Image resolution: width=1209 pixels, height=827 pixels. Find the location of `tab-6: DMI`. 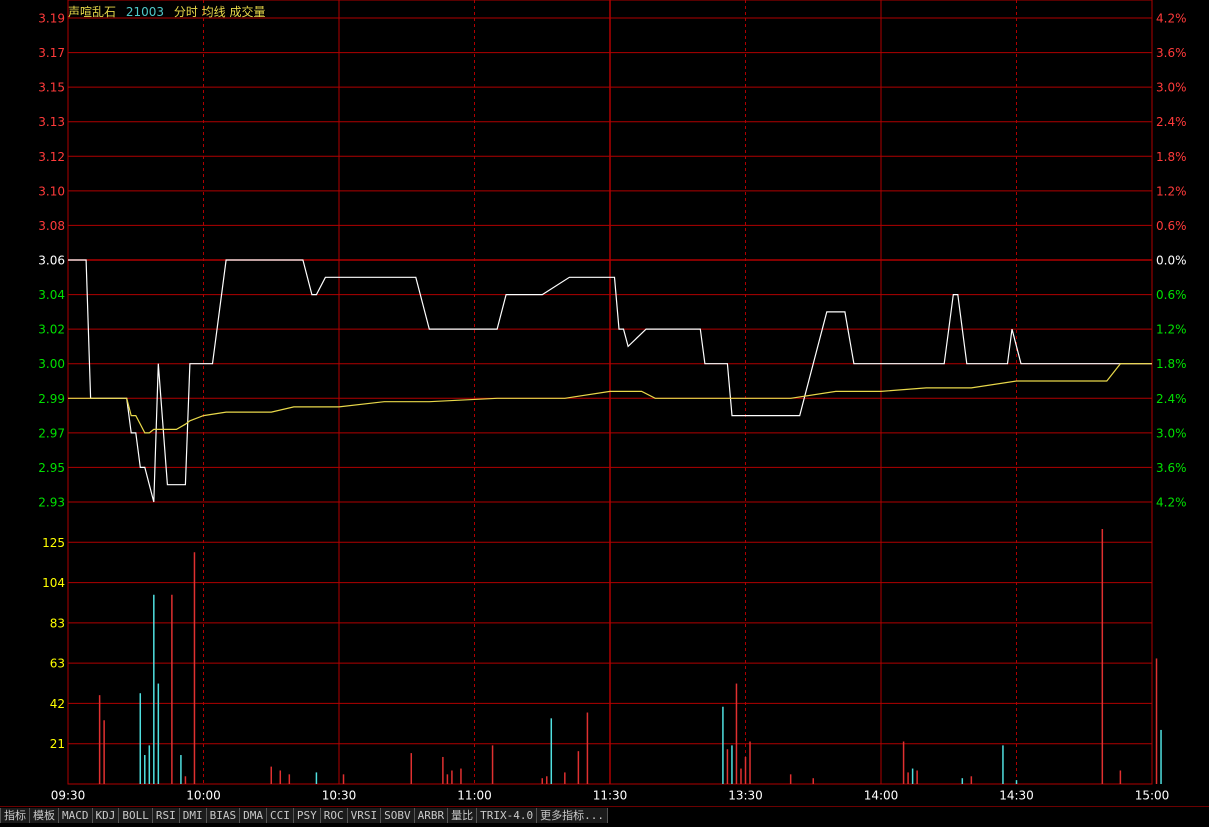

tab-6: DMI is located at coordinates (193, 815).